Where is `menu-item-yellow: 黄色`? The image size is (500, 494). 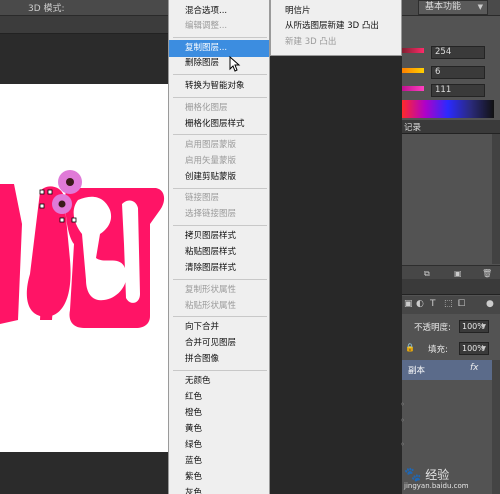 menu-item-yellow: 黄色 is located at coordinates (219, 429).